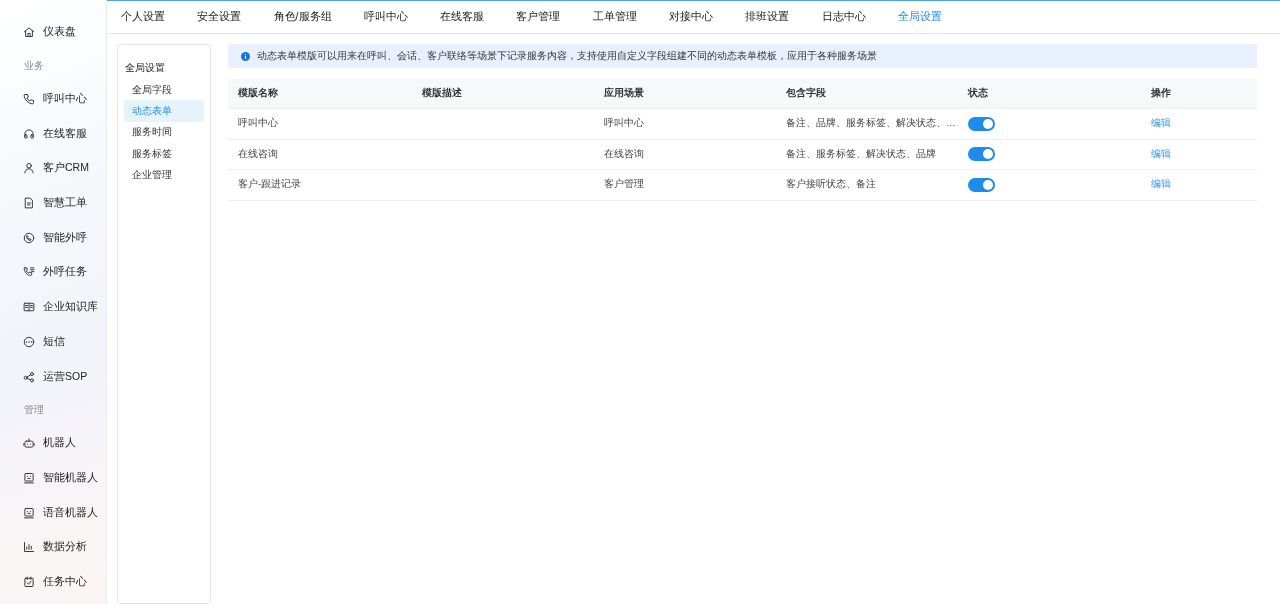 The image size is (1280, 604). I want to click on robot-icon, so click(29, 443).